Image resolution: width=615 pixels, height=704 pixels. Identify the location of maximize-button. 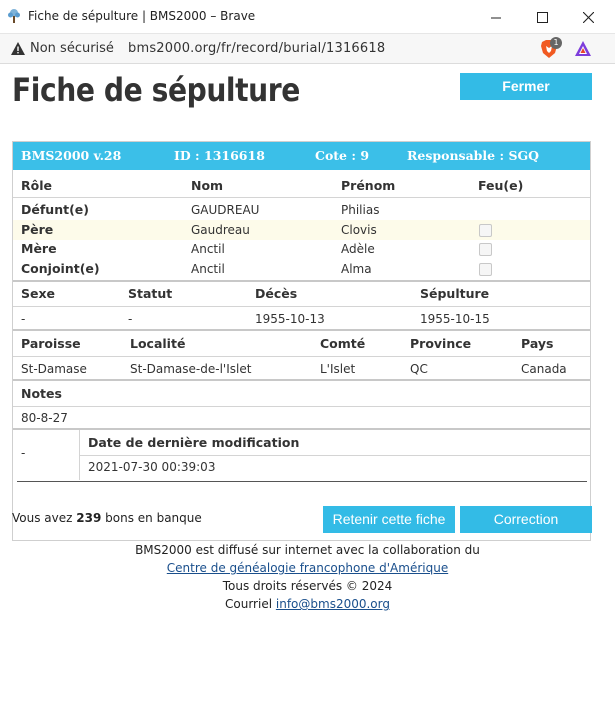
(542, 17).